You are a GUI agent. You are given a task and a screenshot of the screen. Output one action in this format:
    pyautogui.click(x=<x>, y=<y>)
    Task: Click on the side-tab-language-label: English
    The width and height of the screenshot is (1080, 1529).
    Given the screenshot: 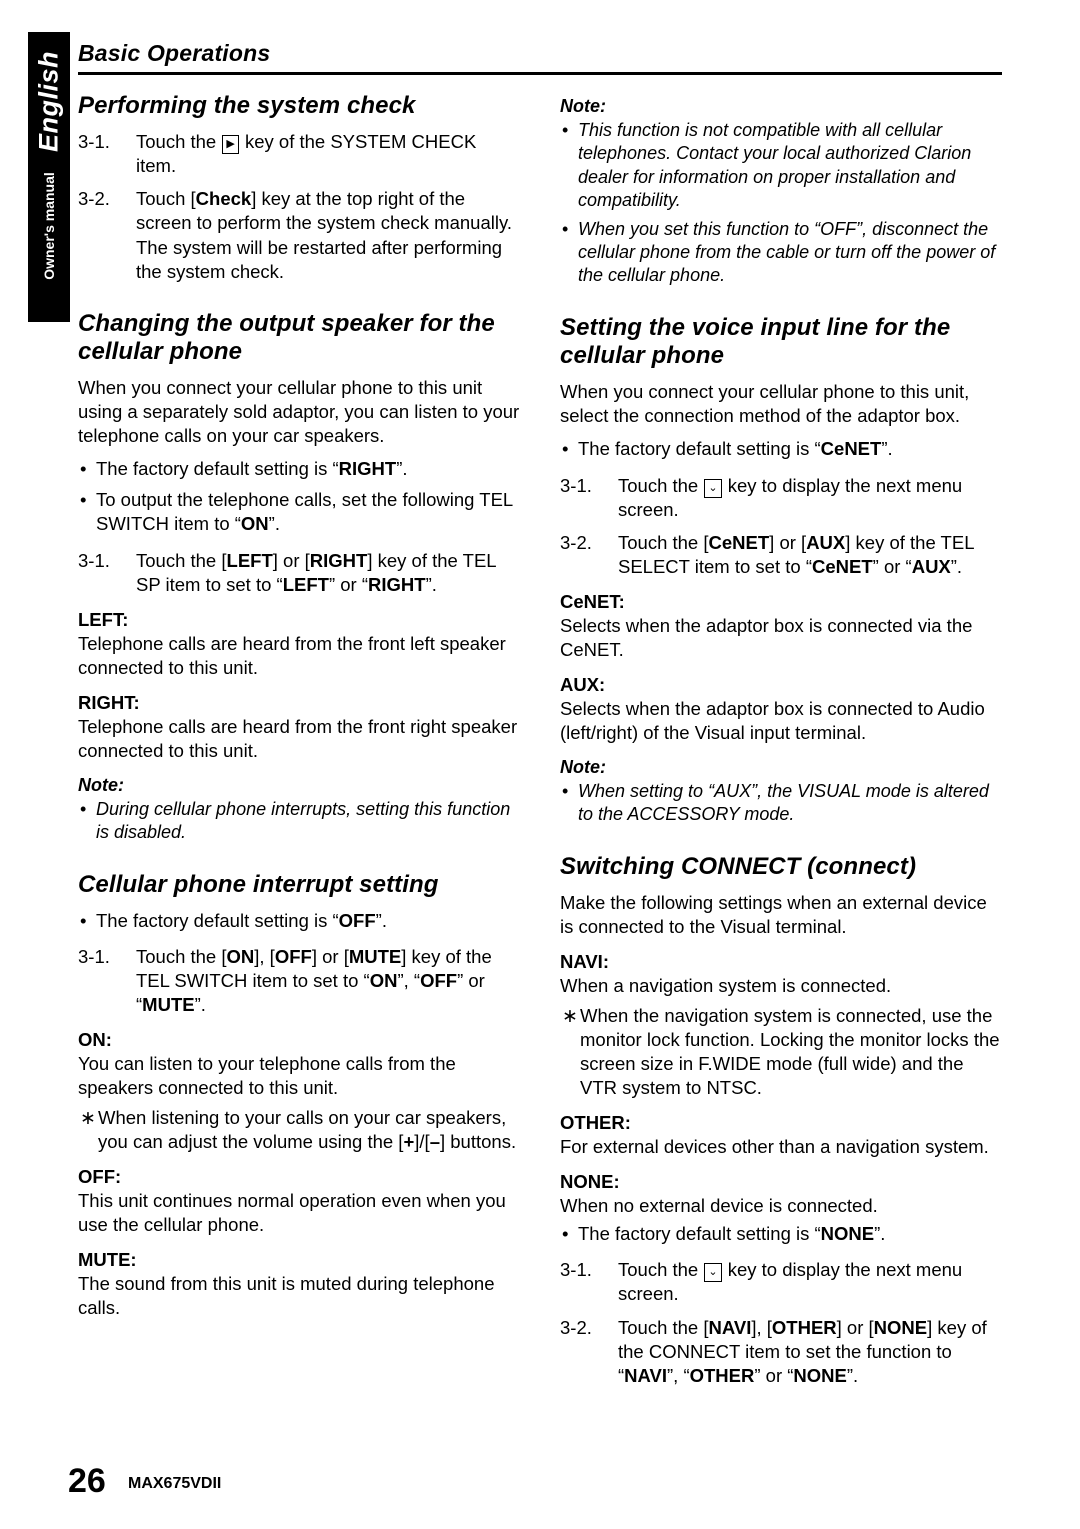 What is the action you would take?
    pyautogui.click(x=48, y=102)
    